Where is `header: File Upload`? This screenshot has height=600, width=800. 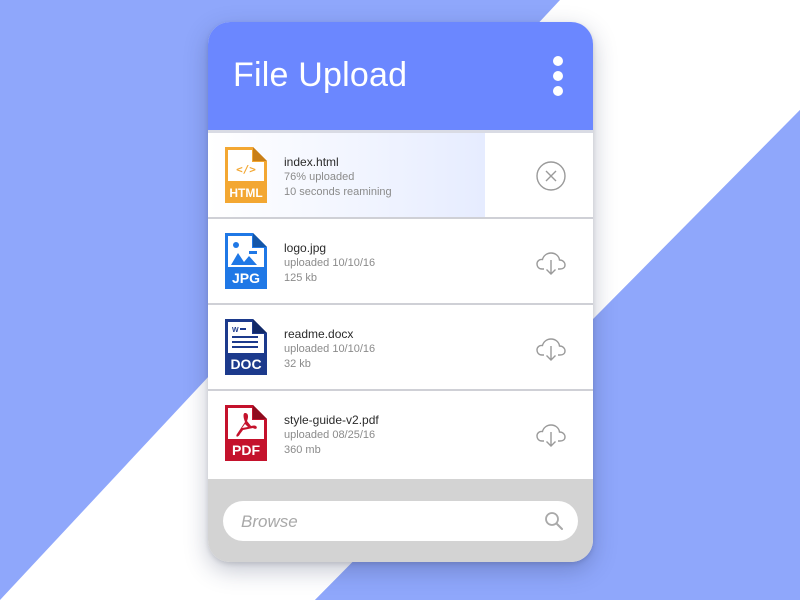 header: File Upload is located at coordinates (400, 77).